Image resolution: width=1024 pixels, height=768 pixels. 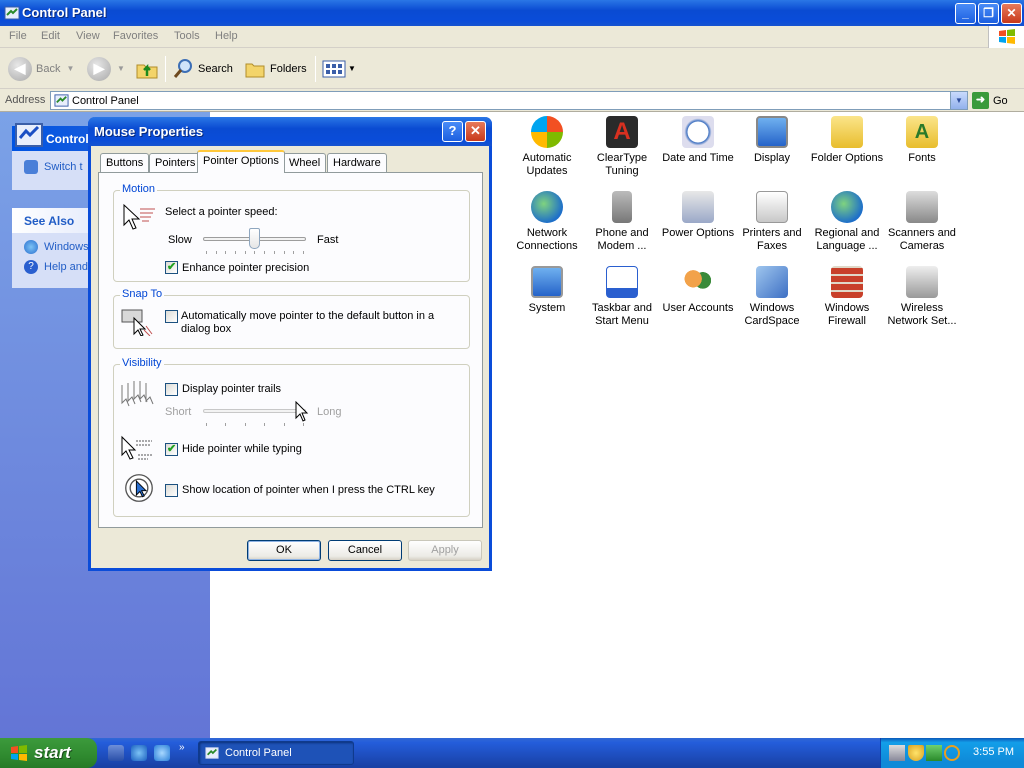 What do you see at coordinates (116, 753) in the screenshot?
I see `show-desktop-icon` at bounding box center [116, 753].